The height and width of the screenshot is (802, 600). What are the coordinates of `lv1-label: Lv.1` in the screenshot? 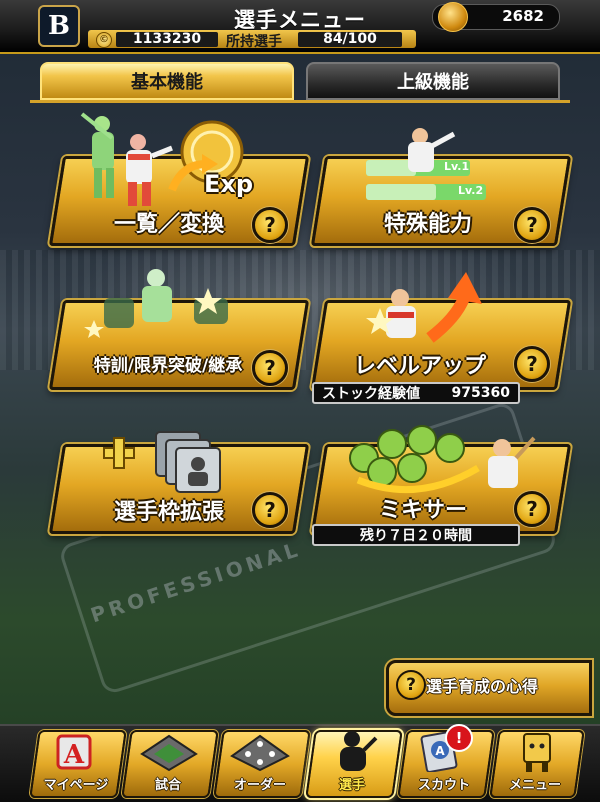 It's located at (457, 166).